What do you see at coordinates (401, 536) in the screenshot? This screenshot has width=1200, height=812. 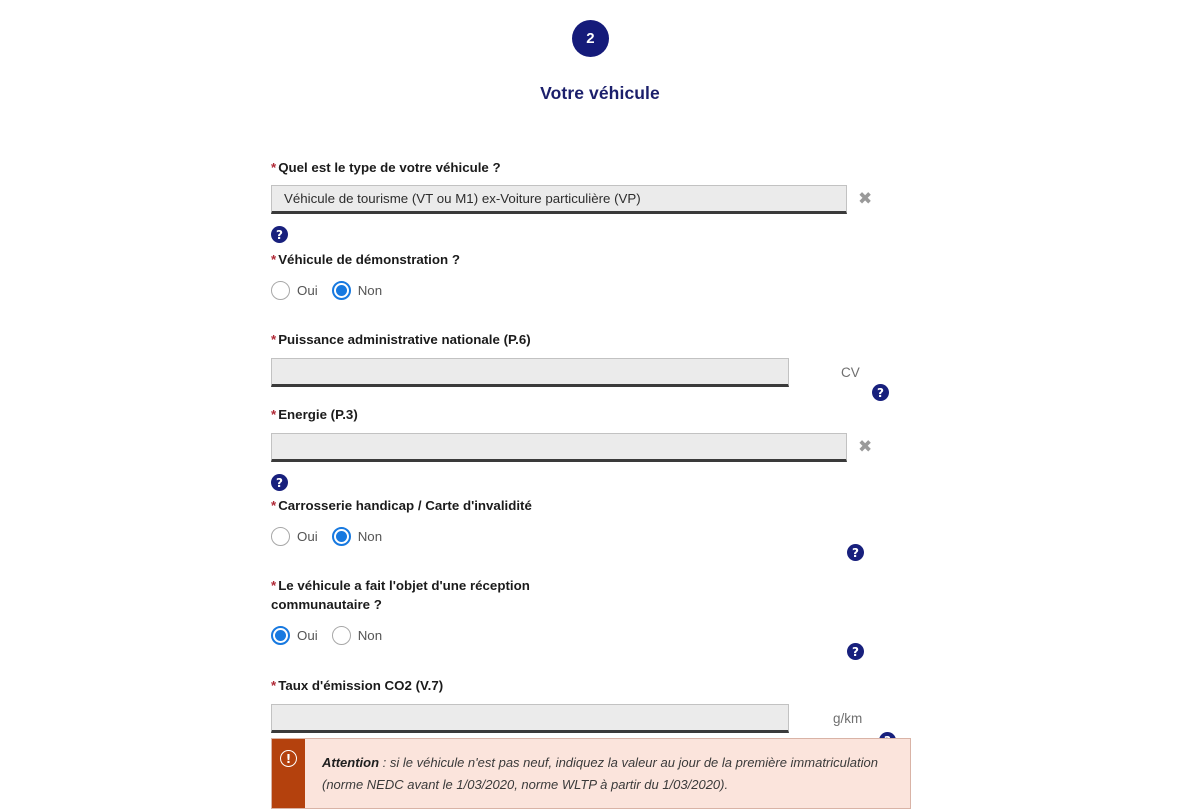 I see `radio-group-handicap-body: Oui Non` at bounding box center [401, 536].